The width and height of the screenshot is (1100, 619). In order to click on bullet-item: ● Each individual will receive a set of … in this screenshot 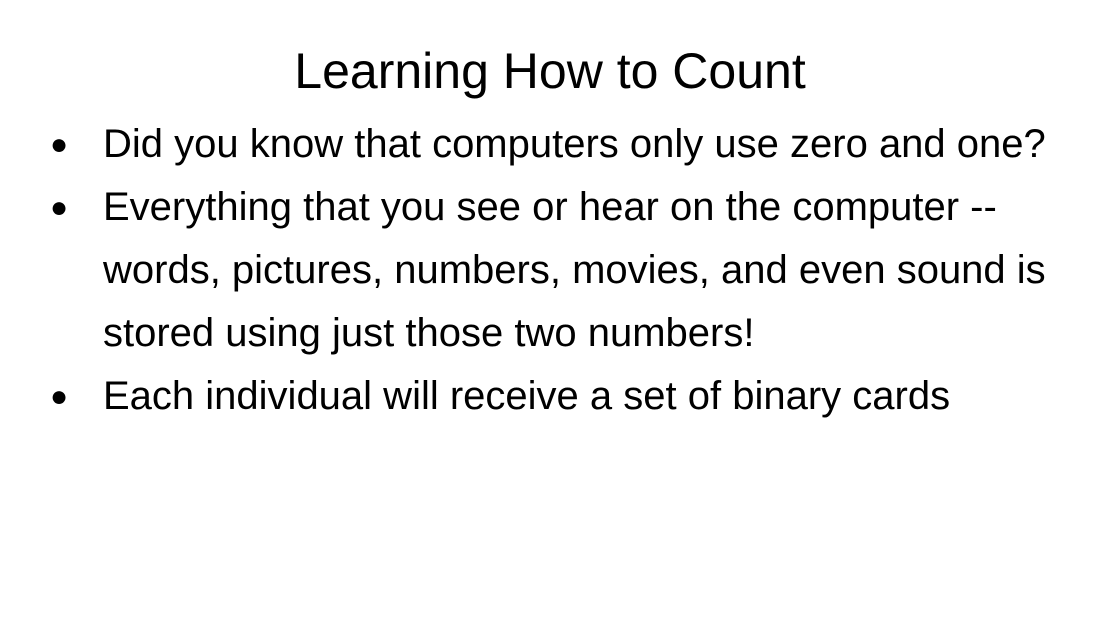, I will do `click(555, 396)`.